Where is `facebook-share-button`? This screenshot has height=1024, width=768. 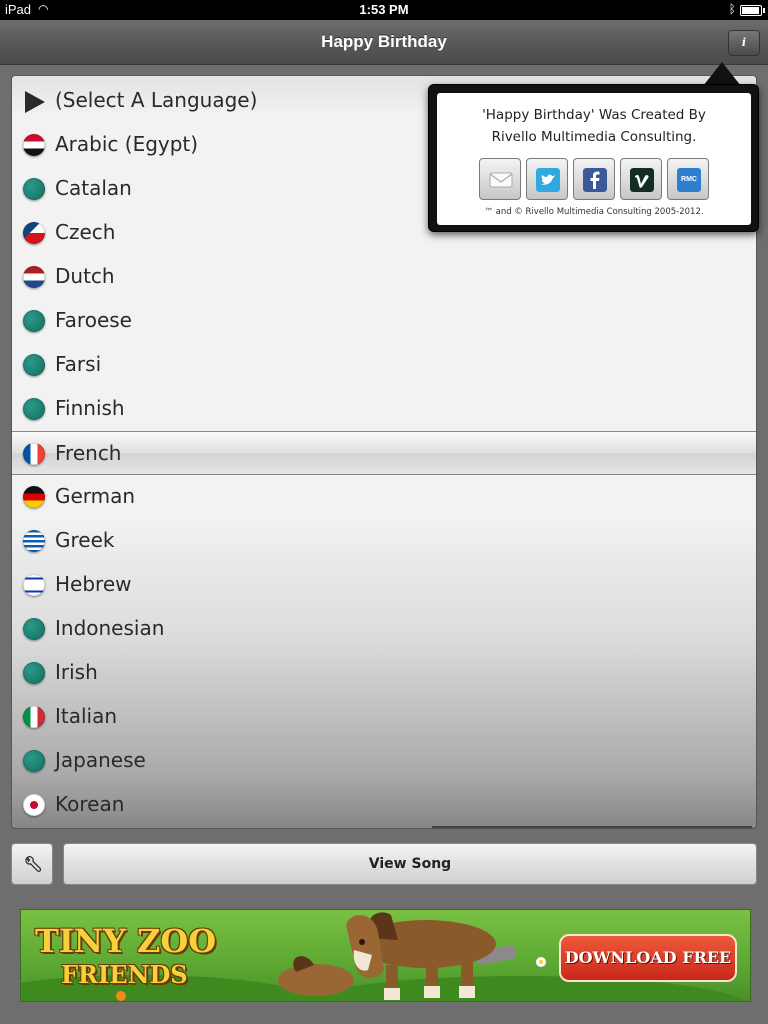 facebook-share-button is located at coordinates (594, 179).